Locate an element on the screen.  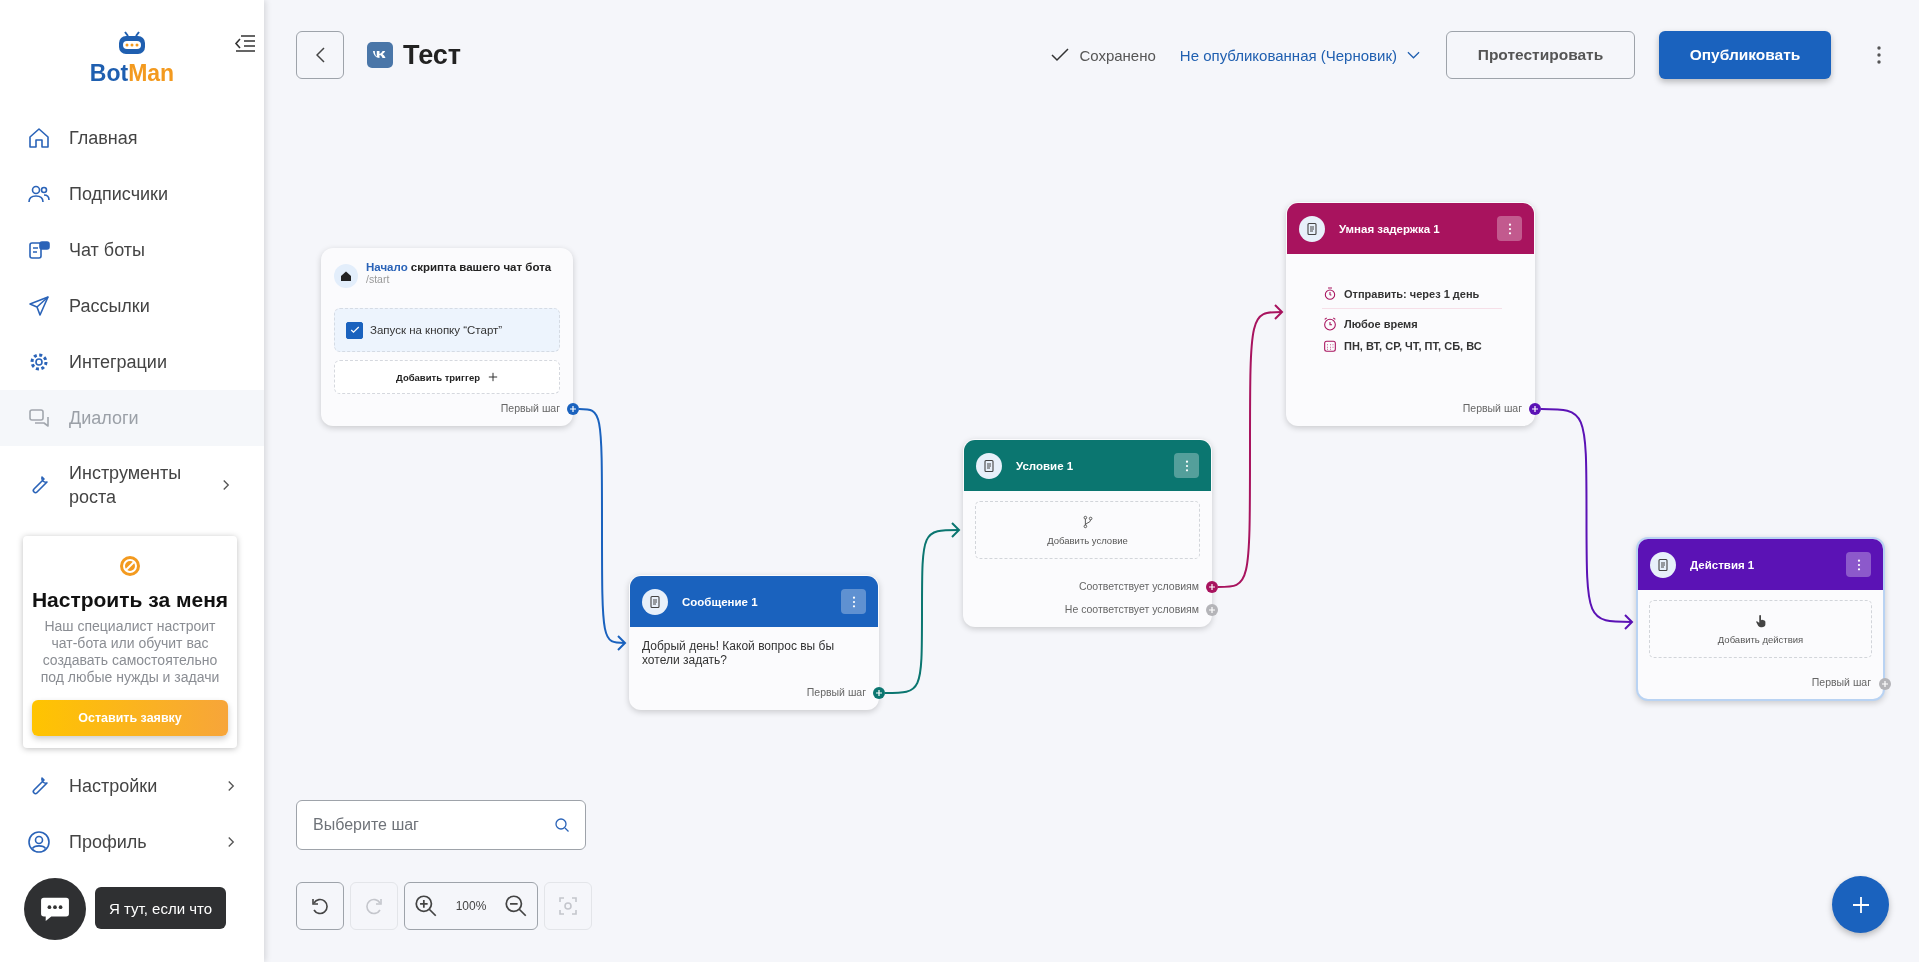
nav-item: Инструменты роста is located at coordinates (132, 485).